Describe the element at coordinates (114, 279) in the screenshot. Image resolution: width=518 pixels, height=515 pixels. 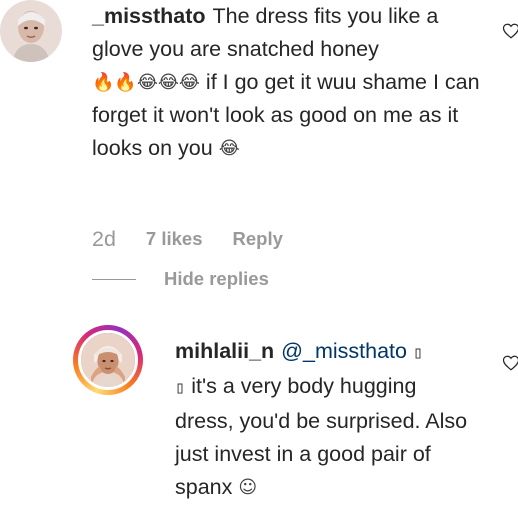
I see `replies-divider` at that location.